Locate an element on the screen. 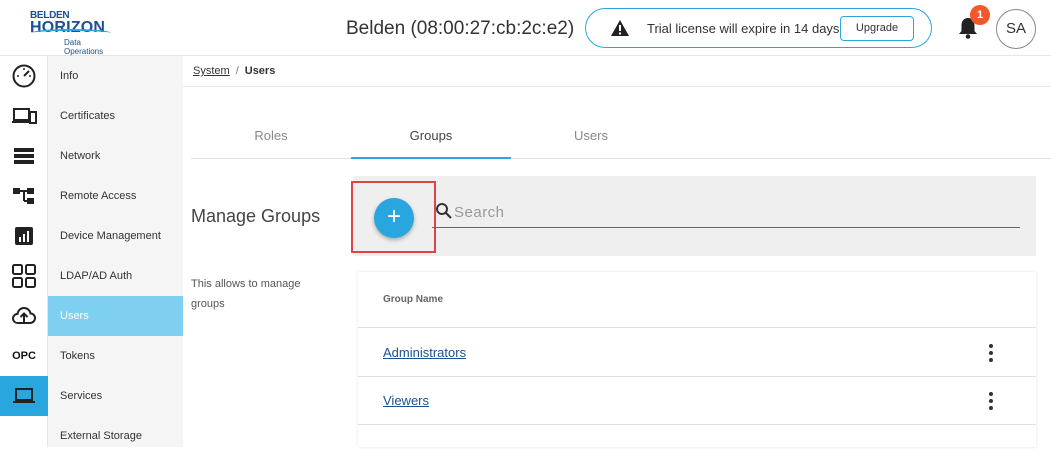  logo-swoosh is located at coordinates (71, 33).